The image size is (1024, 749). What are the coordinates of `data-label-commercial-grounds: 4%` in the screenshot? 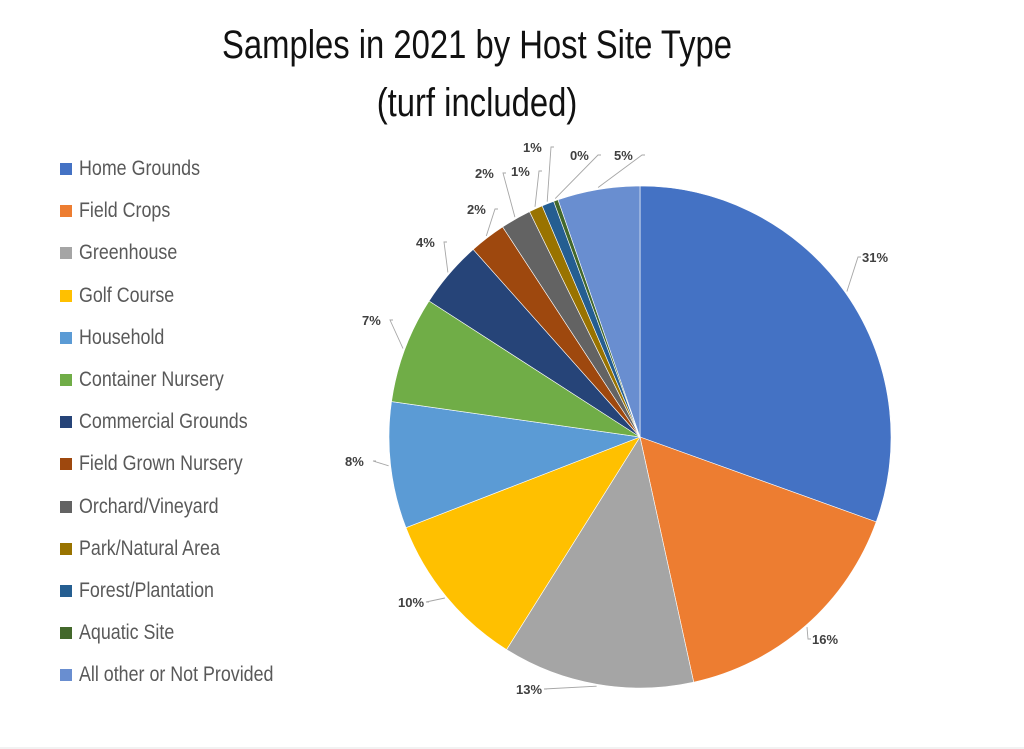 It's located at (425, 242).